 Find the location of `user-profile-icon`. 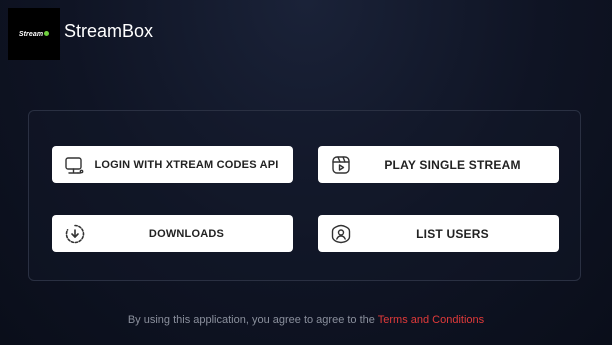

user-profile-icon is located at coordinates (341, 234).